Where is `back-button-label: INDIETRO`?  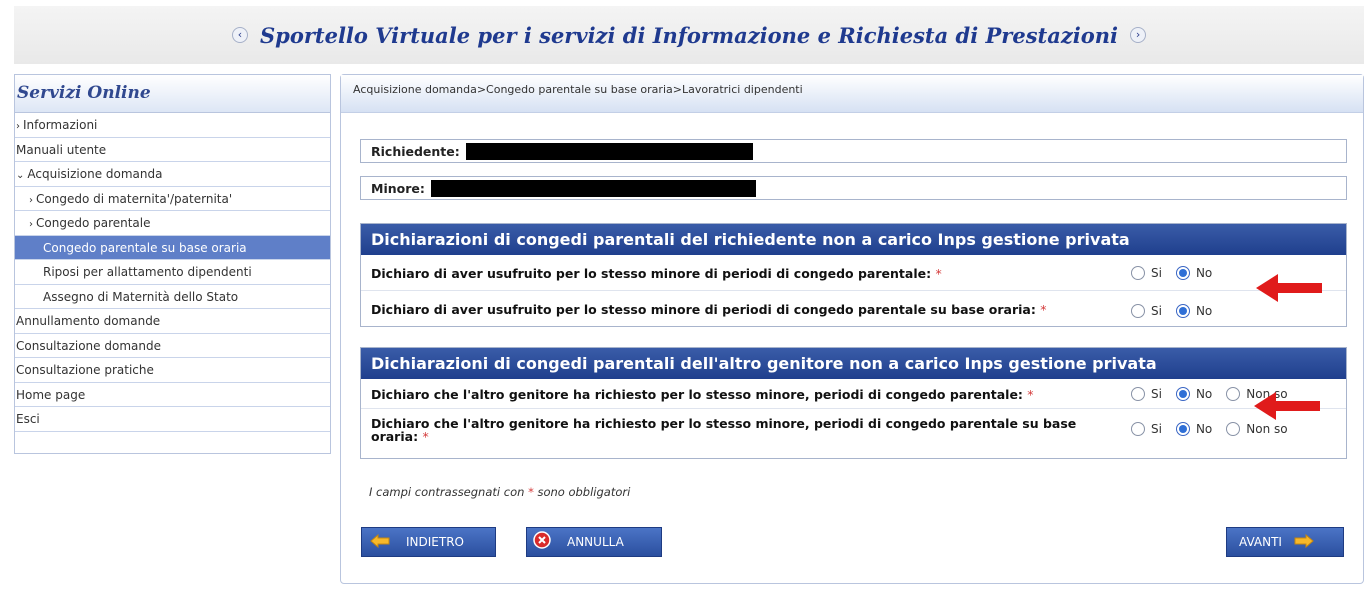 back-button-label: INDIETRO is located at coordinates (435, 542).